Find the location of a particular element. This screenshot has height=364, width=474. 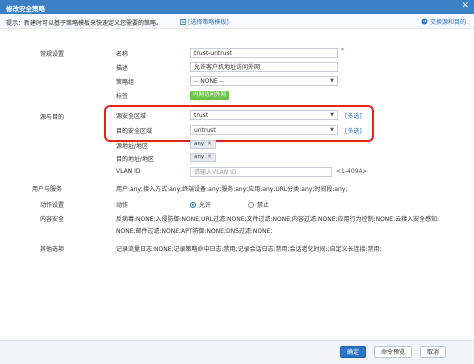

action-label: 动作 is located at coordinates (122, 205).